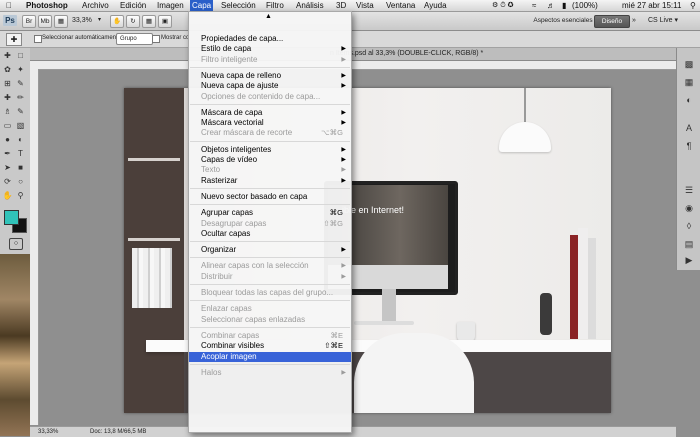 The image size is (700, 437). What do you see at coordinates (365, 5) in the screenshot?
I see `menu-vista: Vista` at bounding box center [365, 5].